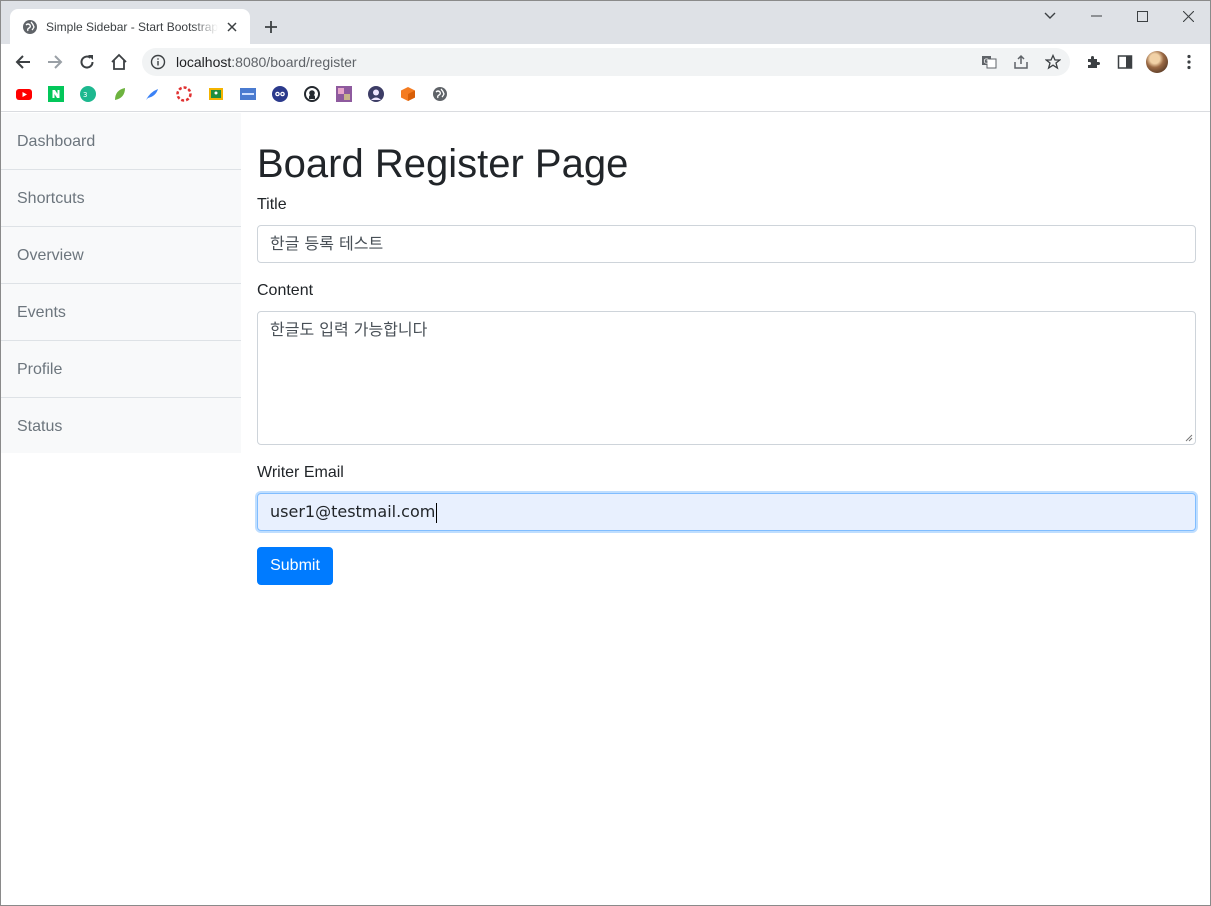  Describe the element at coordinates (271, 27) in the screenshot. I see `new-tab-icon` at that location.